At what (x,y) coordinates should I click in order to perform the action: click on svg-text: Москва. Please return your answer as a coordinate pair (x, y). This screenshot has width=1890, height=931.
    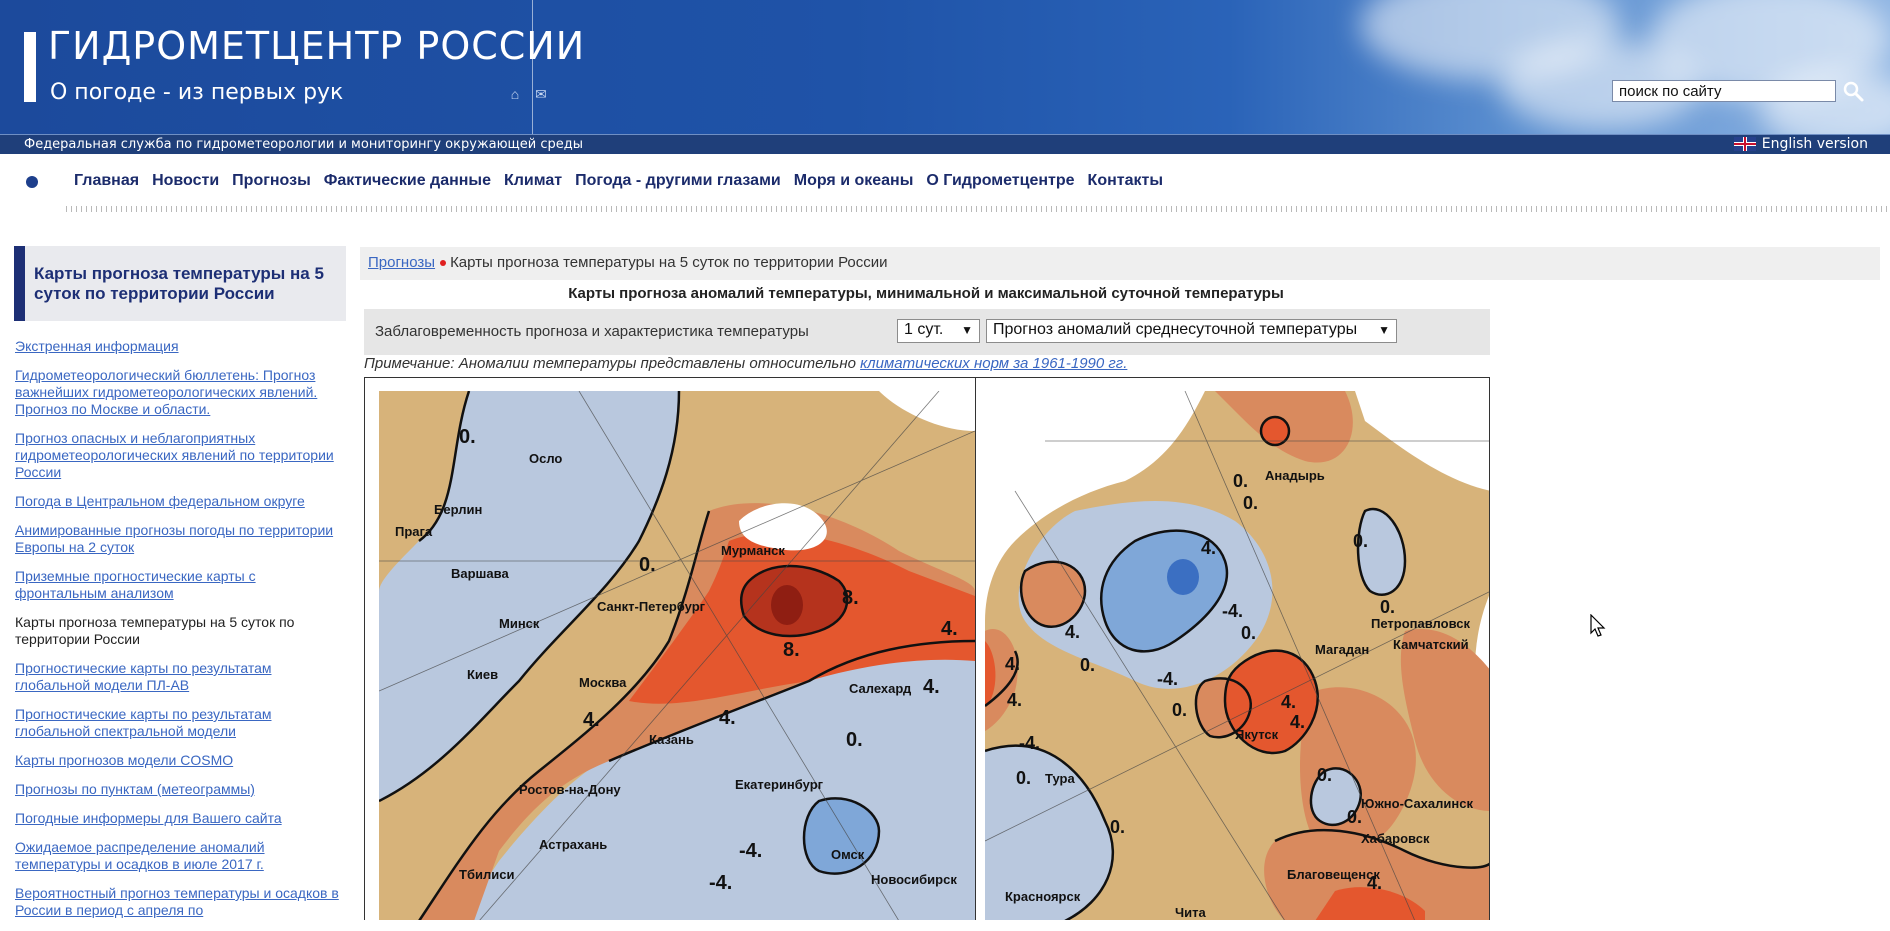
    Looking at the image, I should click on (603, 682).